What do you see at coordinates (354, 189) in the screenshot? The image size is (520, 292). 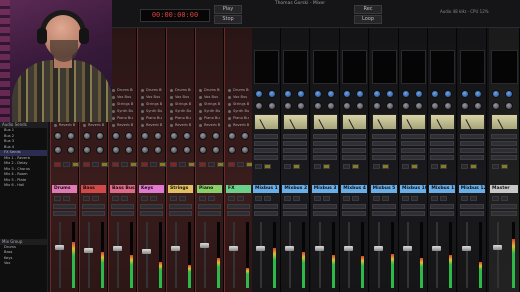 I see `channel-name: Mixbus 4` at bounding box center [354, 189].